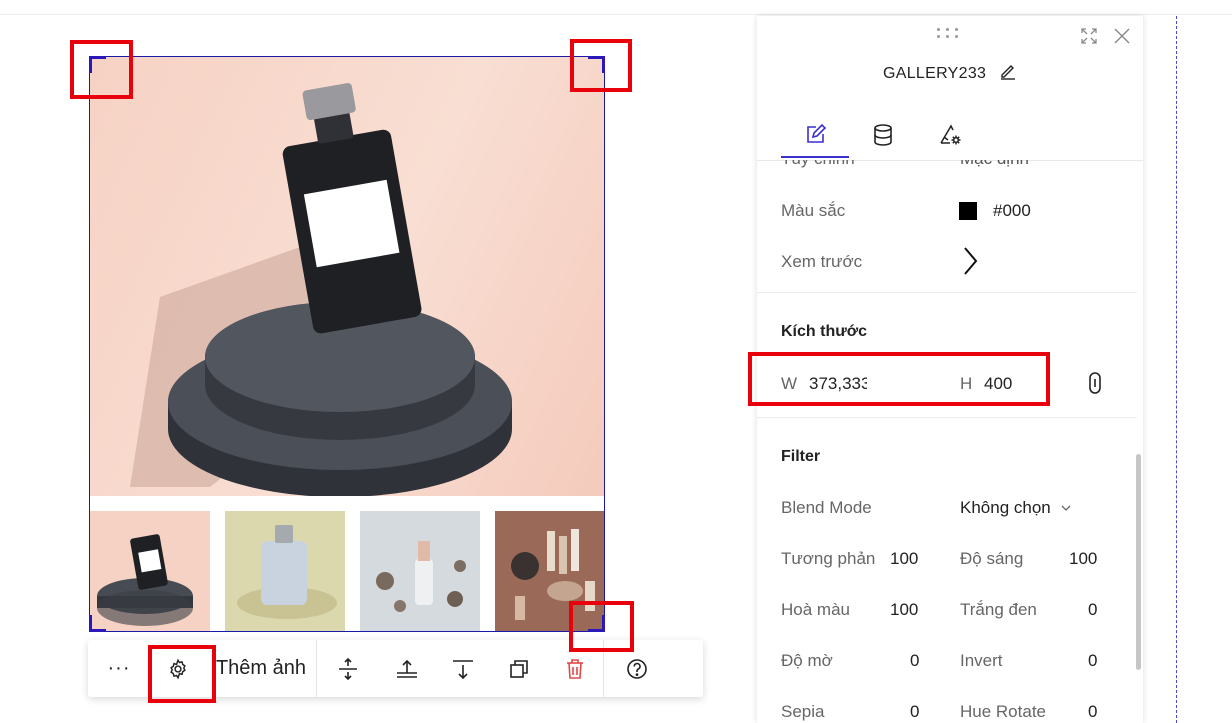 The width and height of the screenshot is (1232, 723). I want to click on resize-handle-top-right, so click(596, 64).